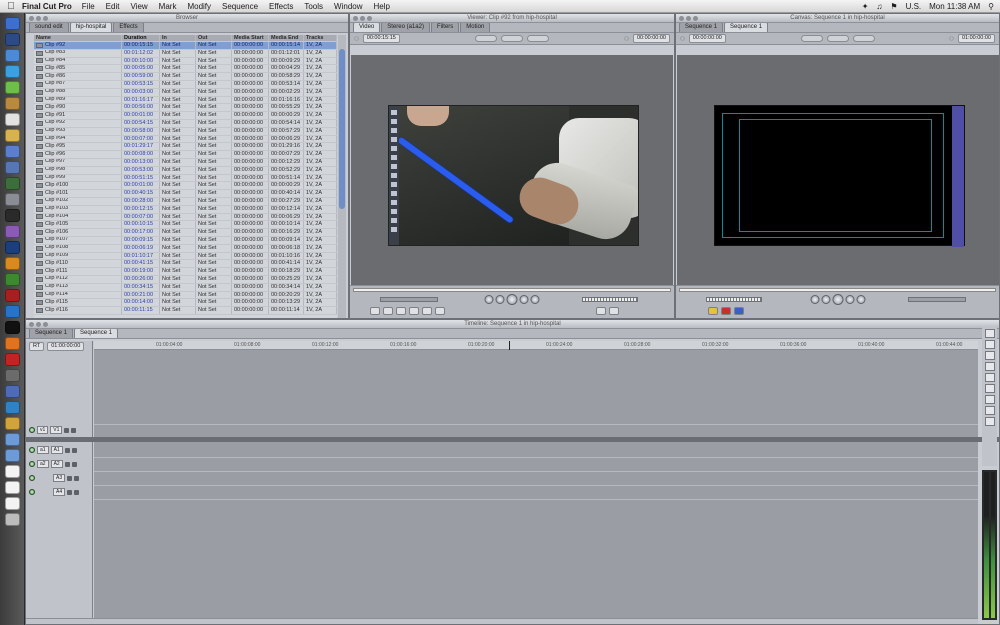 Image resolution: width=1000 pixels, height=625 pixels. Describe the element at coordinates (12, 71) in the screenshot. I see `safari-icon` at that location.